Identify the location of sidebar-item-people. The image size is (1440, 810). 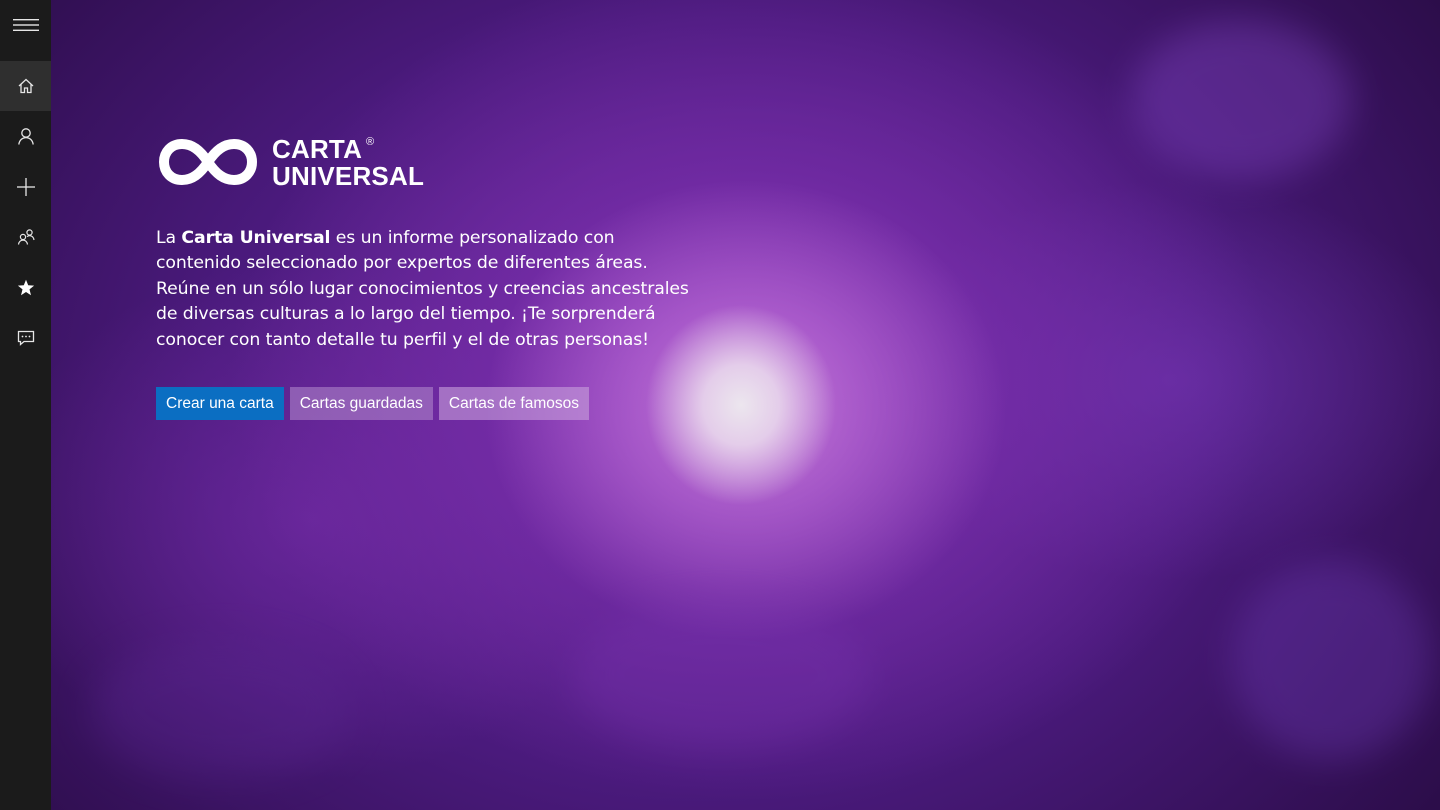
(25, 237).